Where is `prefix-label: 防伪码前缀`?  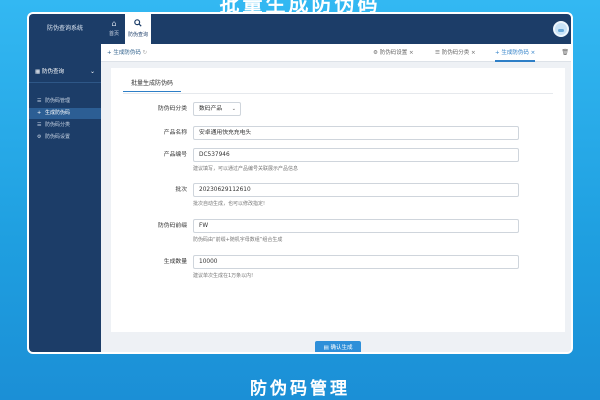 prefix-label: 防伪码前缀 is located at coordinates (172, 226).